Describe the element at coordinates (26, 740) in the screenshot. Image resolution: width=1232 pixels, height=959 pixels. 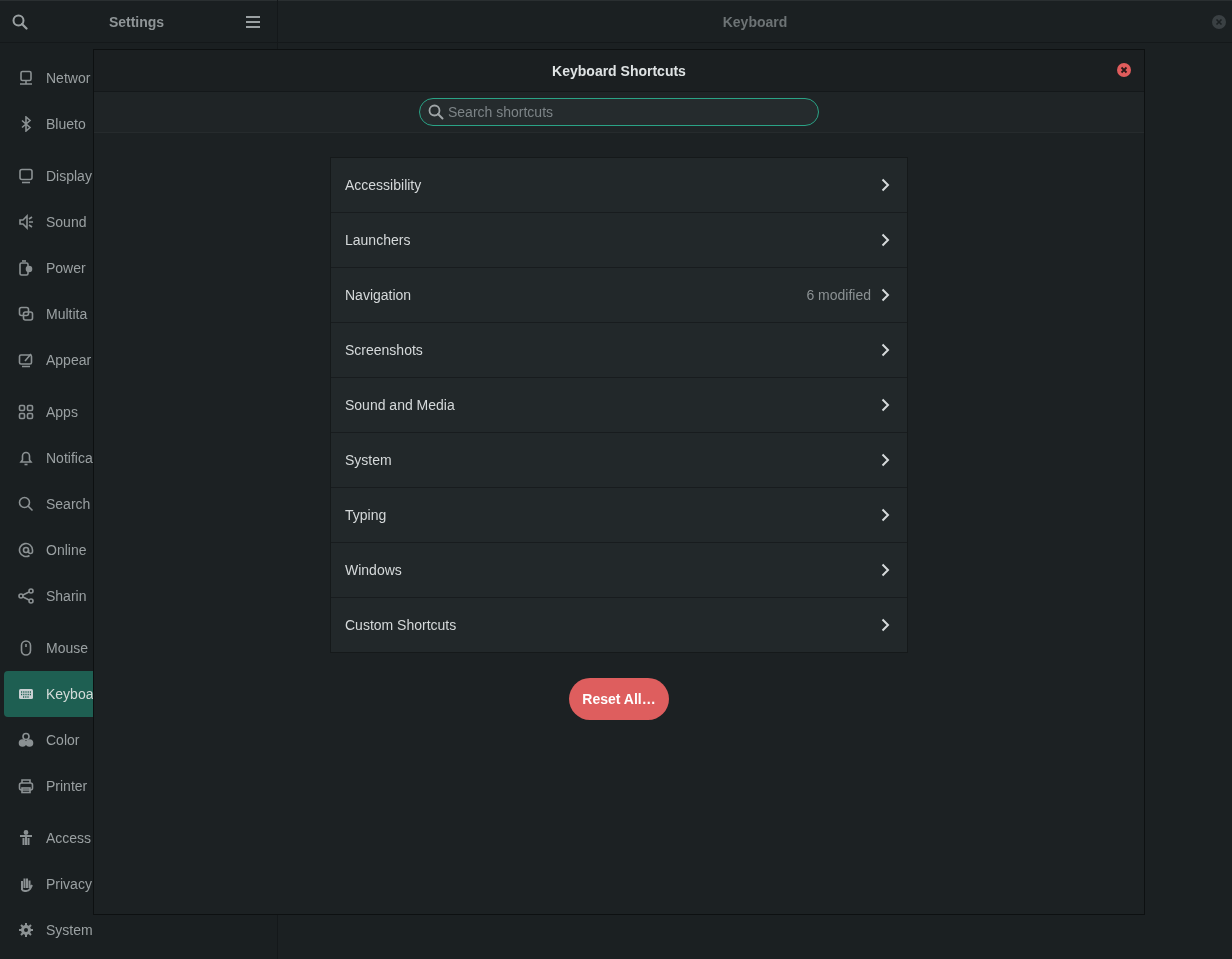
I see `color-icon` at that location.